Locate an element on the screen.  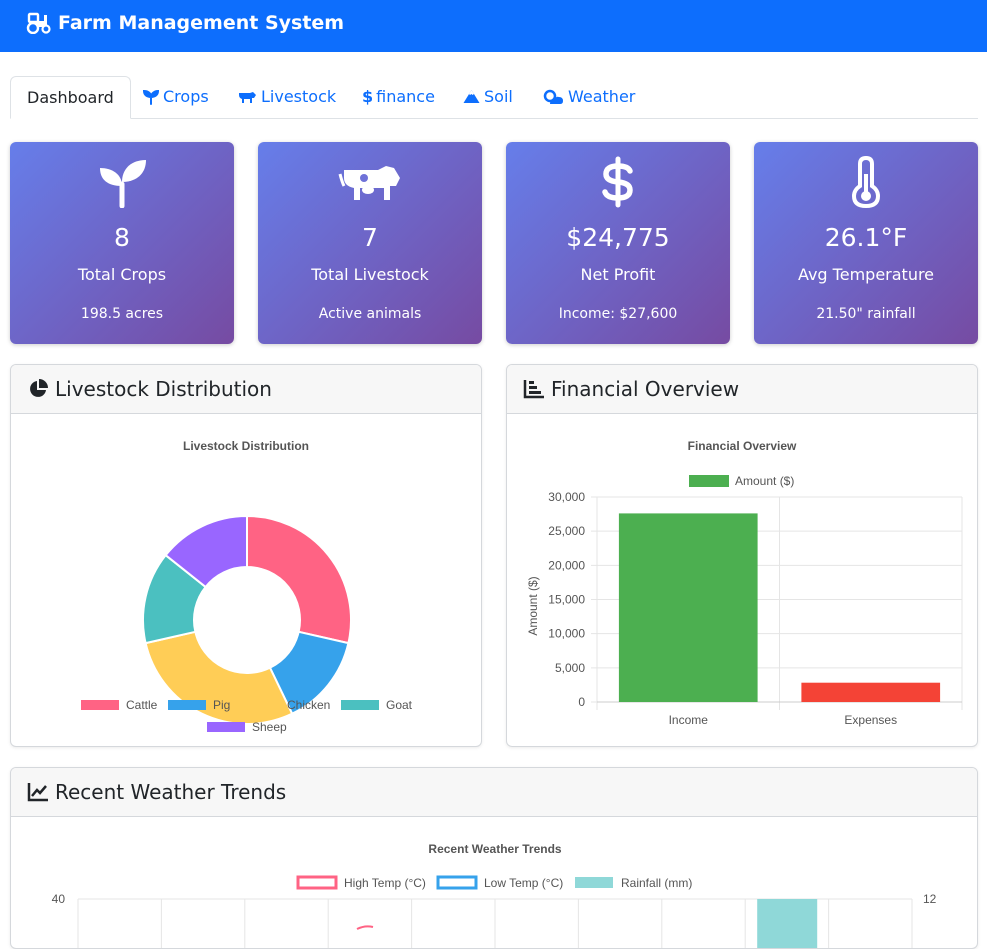
stat-subtext: 21.50" rainfall is located at coordinates (866, 314).